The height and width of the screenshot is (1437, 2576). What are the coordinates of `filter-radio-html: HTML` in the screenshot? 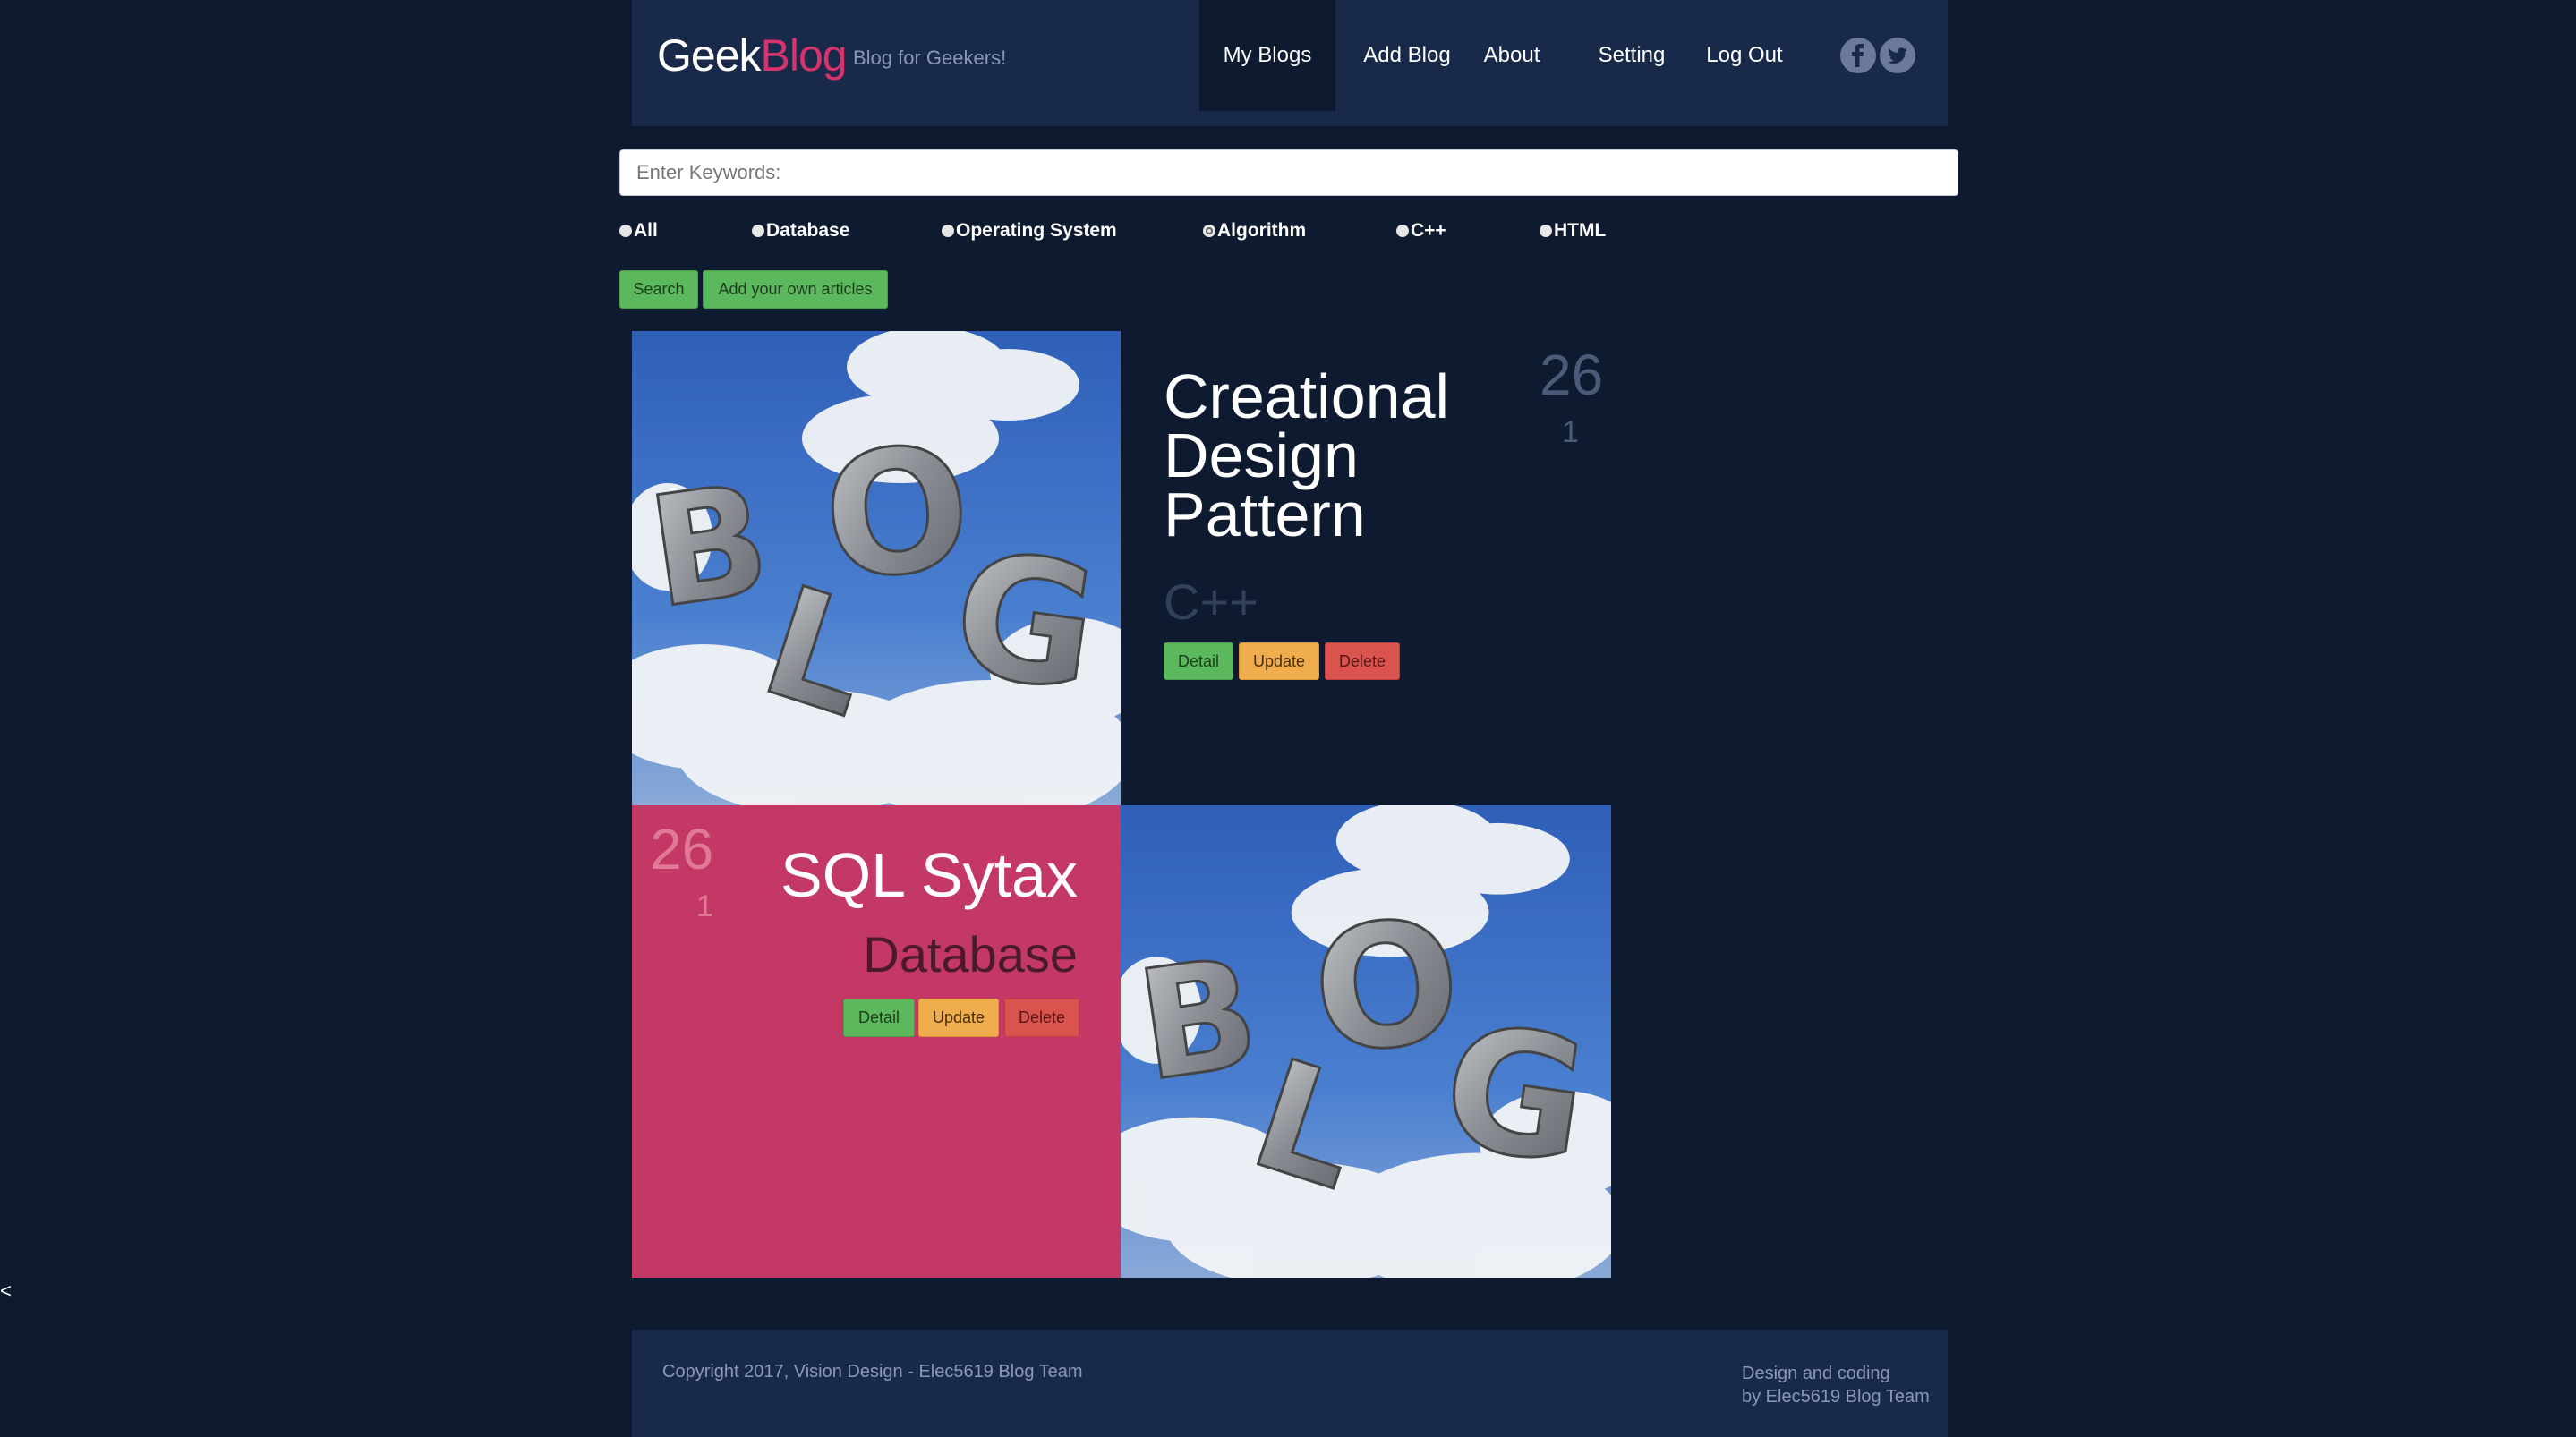 It's located at (1573, 231).